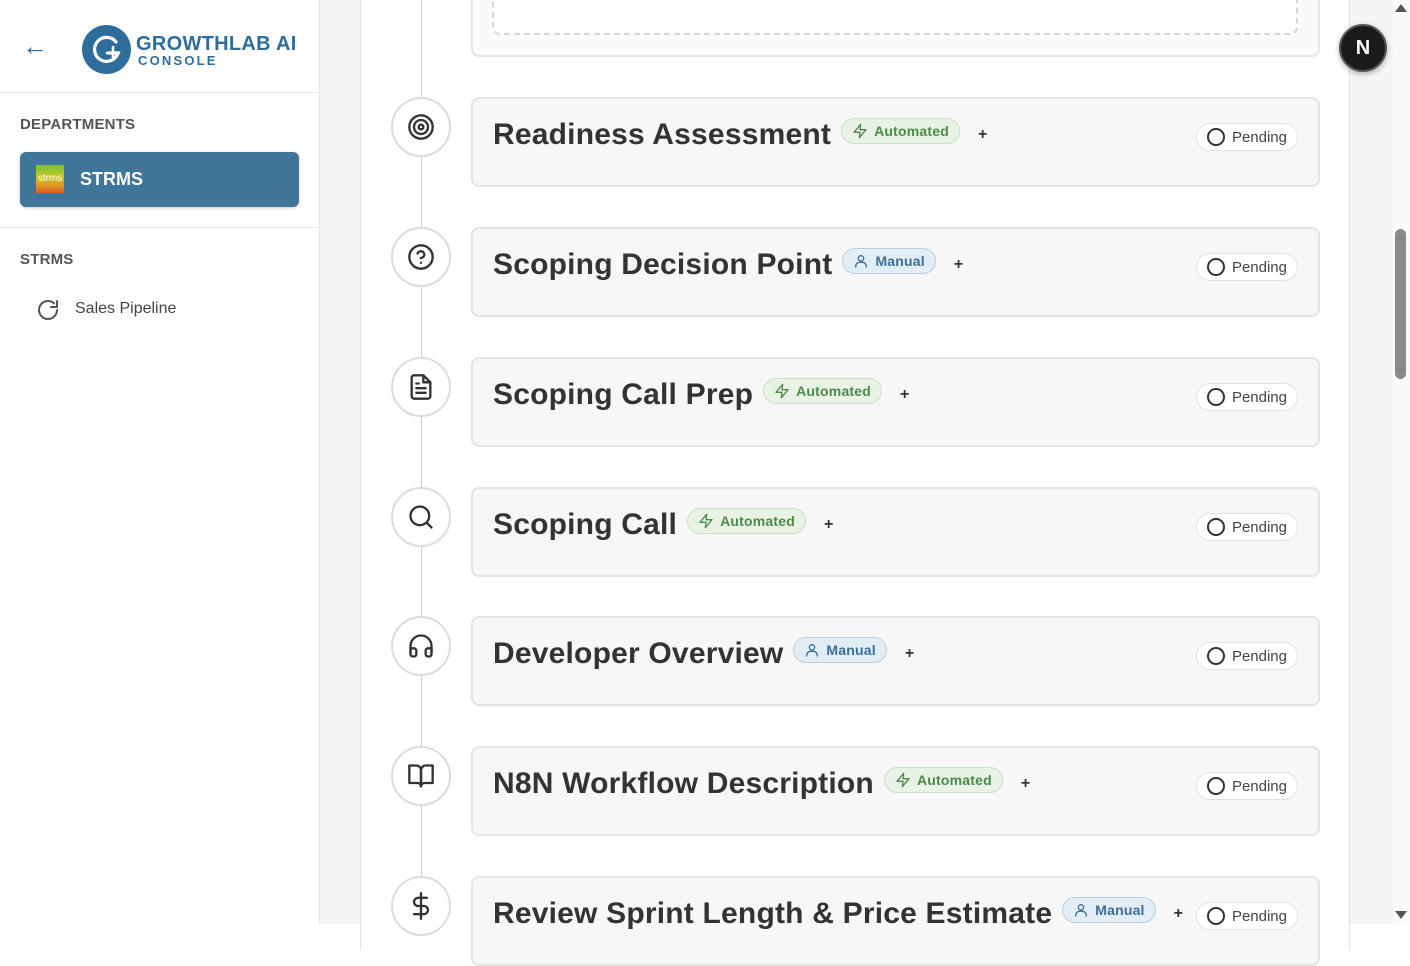 The image size is (1410, 966). I want to click on drop-zone, so click(895, 17).